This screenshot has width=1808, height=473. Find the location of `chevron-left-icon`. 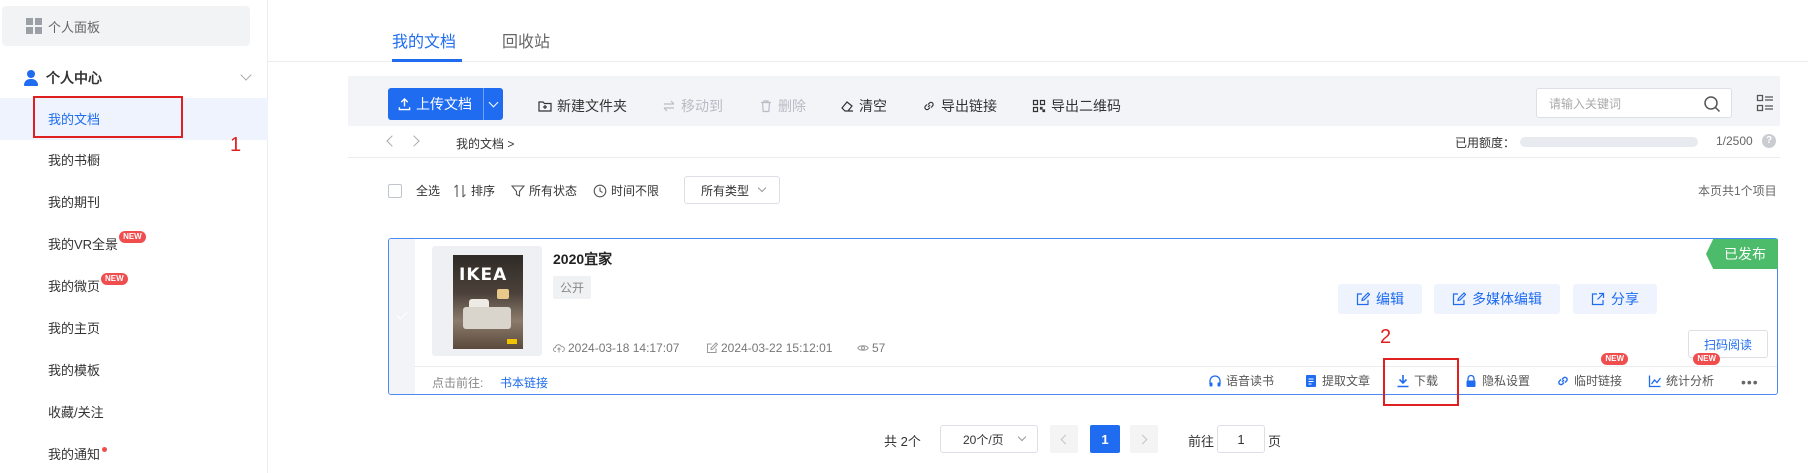

chevron-left-icon is located at coordinates (1065, 439).